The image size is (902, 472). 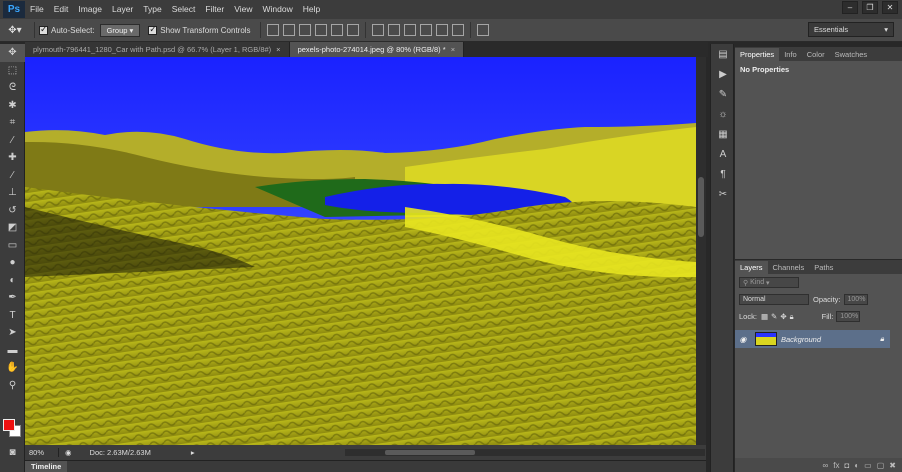 What do you see at coordinates (122, 9) in the screenshot?
I see `menu-layer: Layer` at bounding box center [122, 9].